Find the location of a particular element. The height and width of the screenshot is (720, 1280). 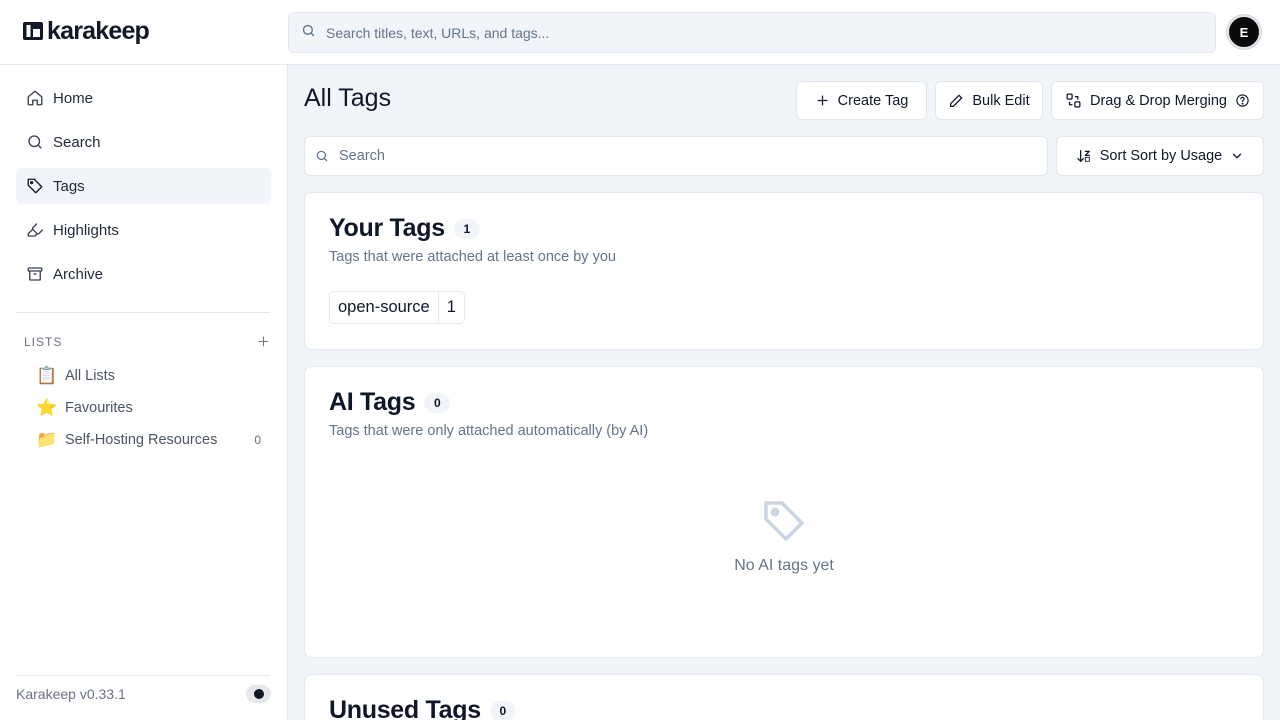

page-title: All Tags is located at coordinates (348, 98).